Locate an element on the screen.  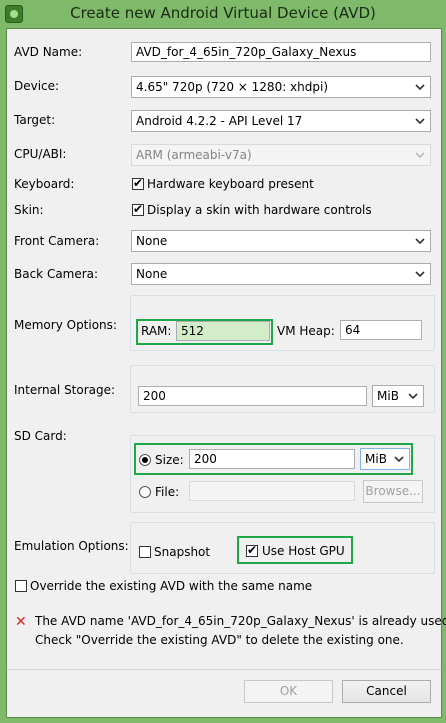
avd-name-label: AVD Name: is located at coordinates (48, 52).